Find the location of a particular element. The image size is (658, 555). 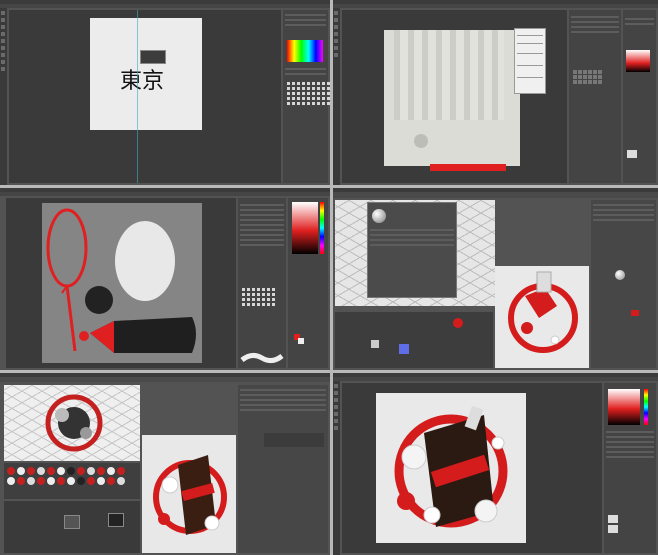

glyphs-panel is located at coordinates (308, 93).